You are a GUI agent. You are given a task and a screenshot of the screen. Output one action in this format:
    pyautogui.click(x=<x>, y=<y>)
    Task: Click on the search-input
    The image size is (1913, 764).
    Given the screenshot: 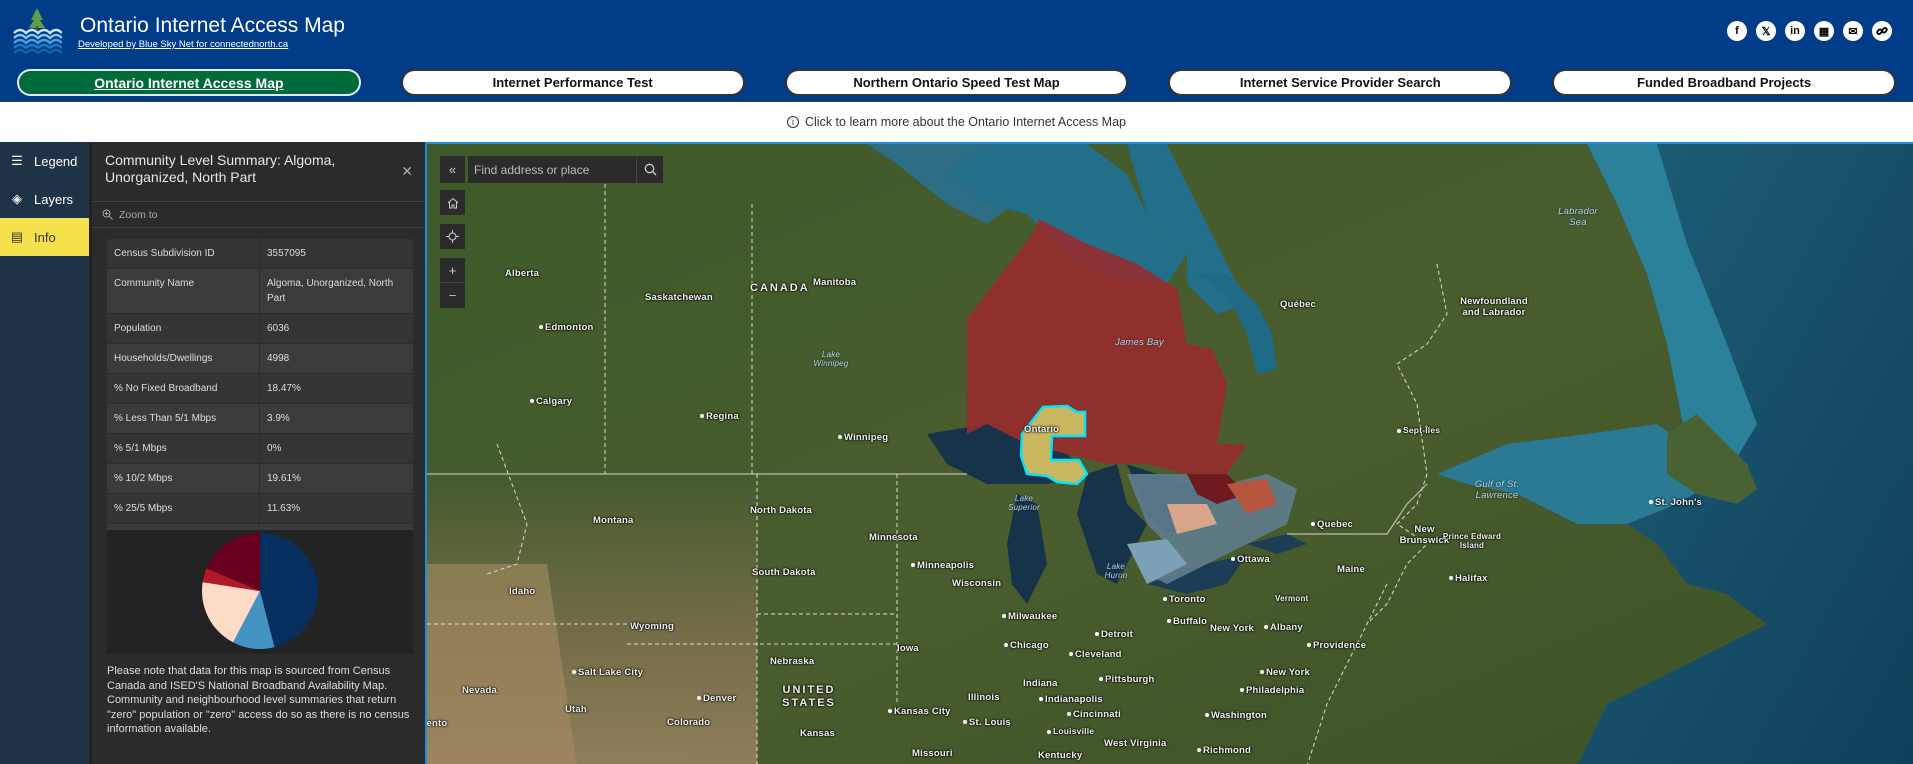 What is the action you would take?
    pyautogui.click(x=552, y=169)
    